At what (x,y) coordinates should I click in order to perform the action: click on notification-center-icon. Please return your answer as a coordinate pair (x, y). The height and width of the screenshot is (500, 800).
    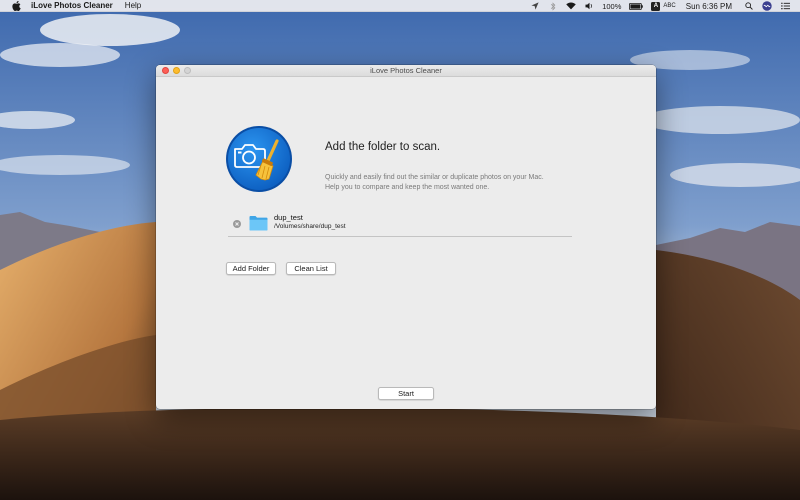
    Looking at the image, I should click on (785, 6).